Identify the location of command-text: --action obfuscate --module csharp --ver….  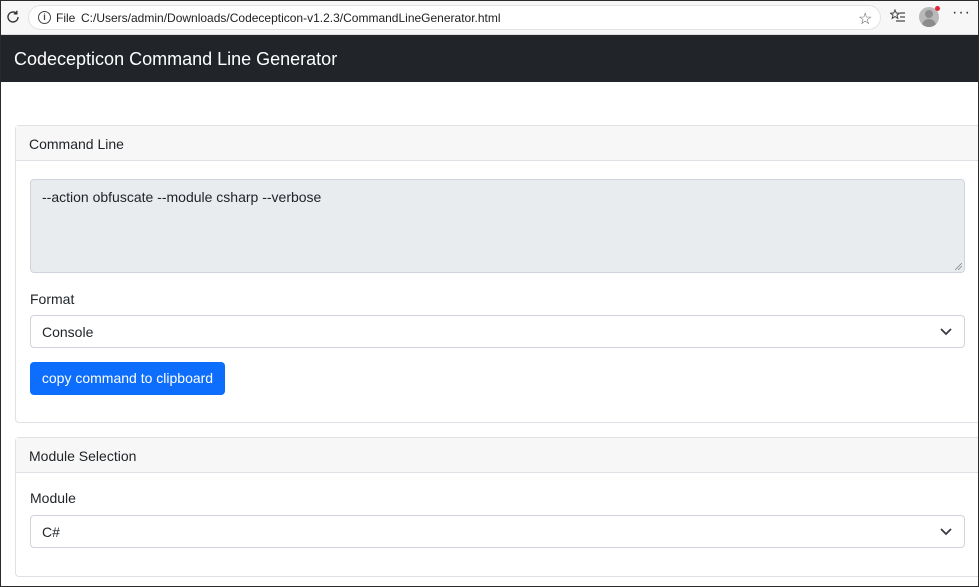
(182, 197).